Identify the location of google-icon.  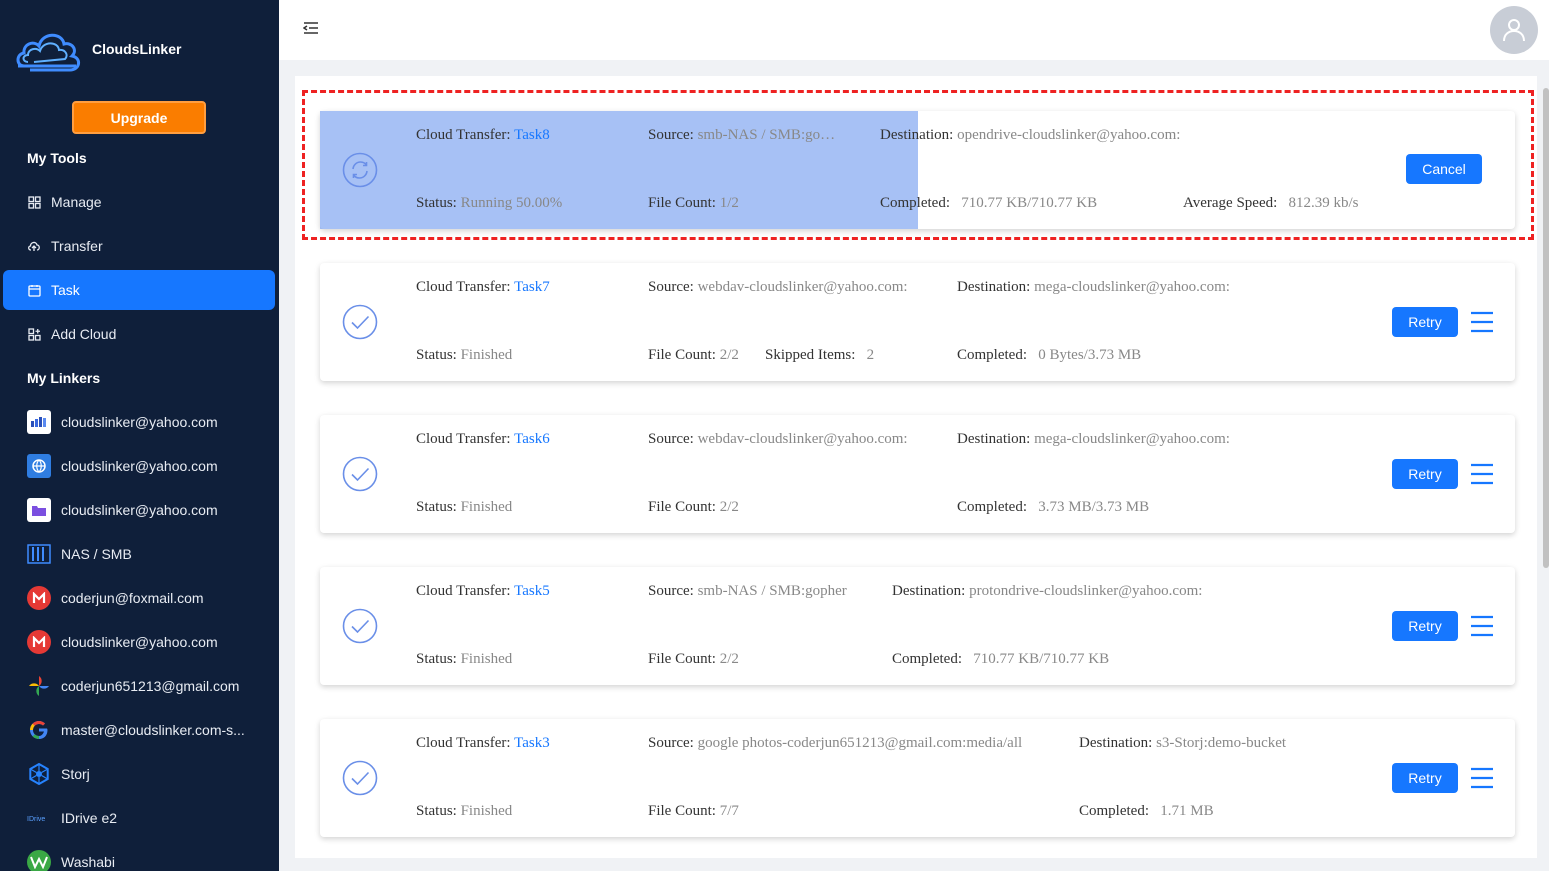
(39, 730).